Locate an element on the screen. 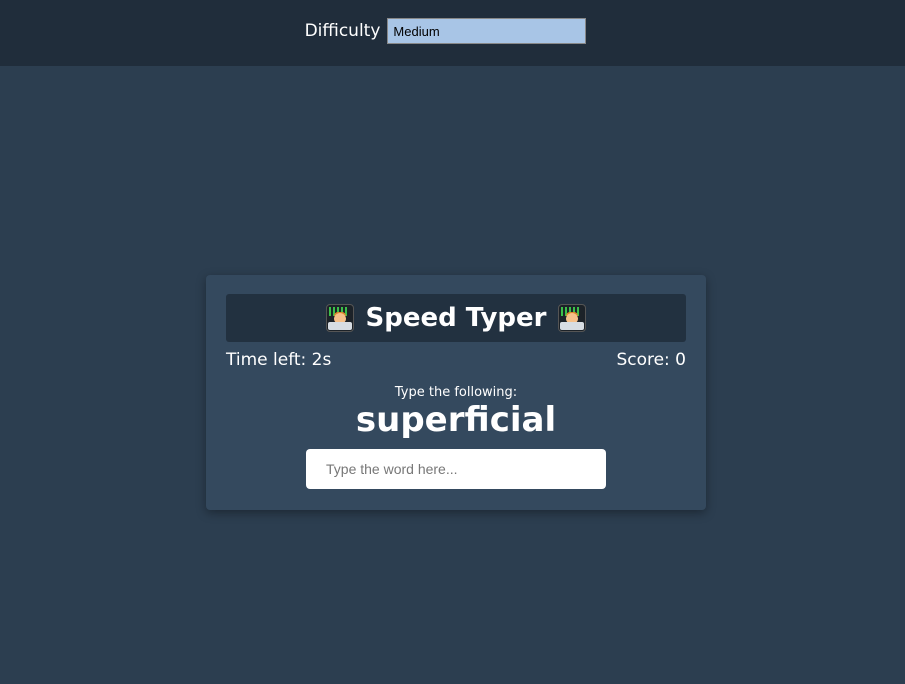  input-wrapper is located at coordinates (456, 469).